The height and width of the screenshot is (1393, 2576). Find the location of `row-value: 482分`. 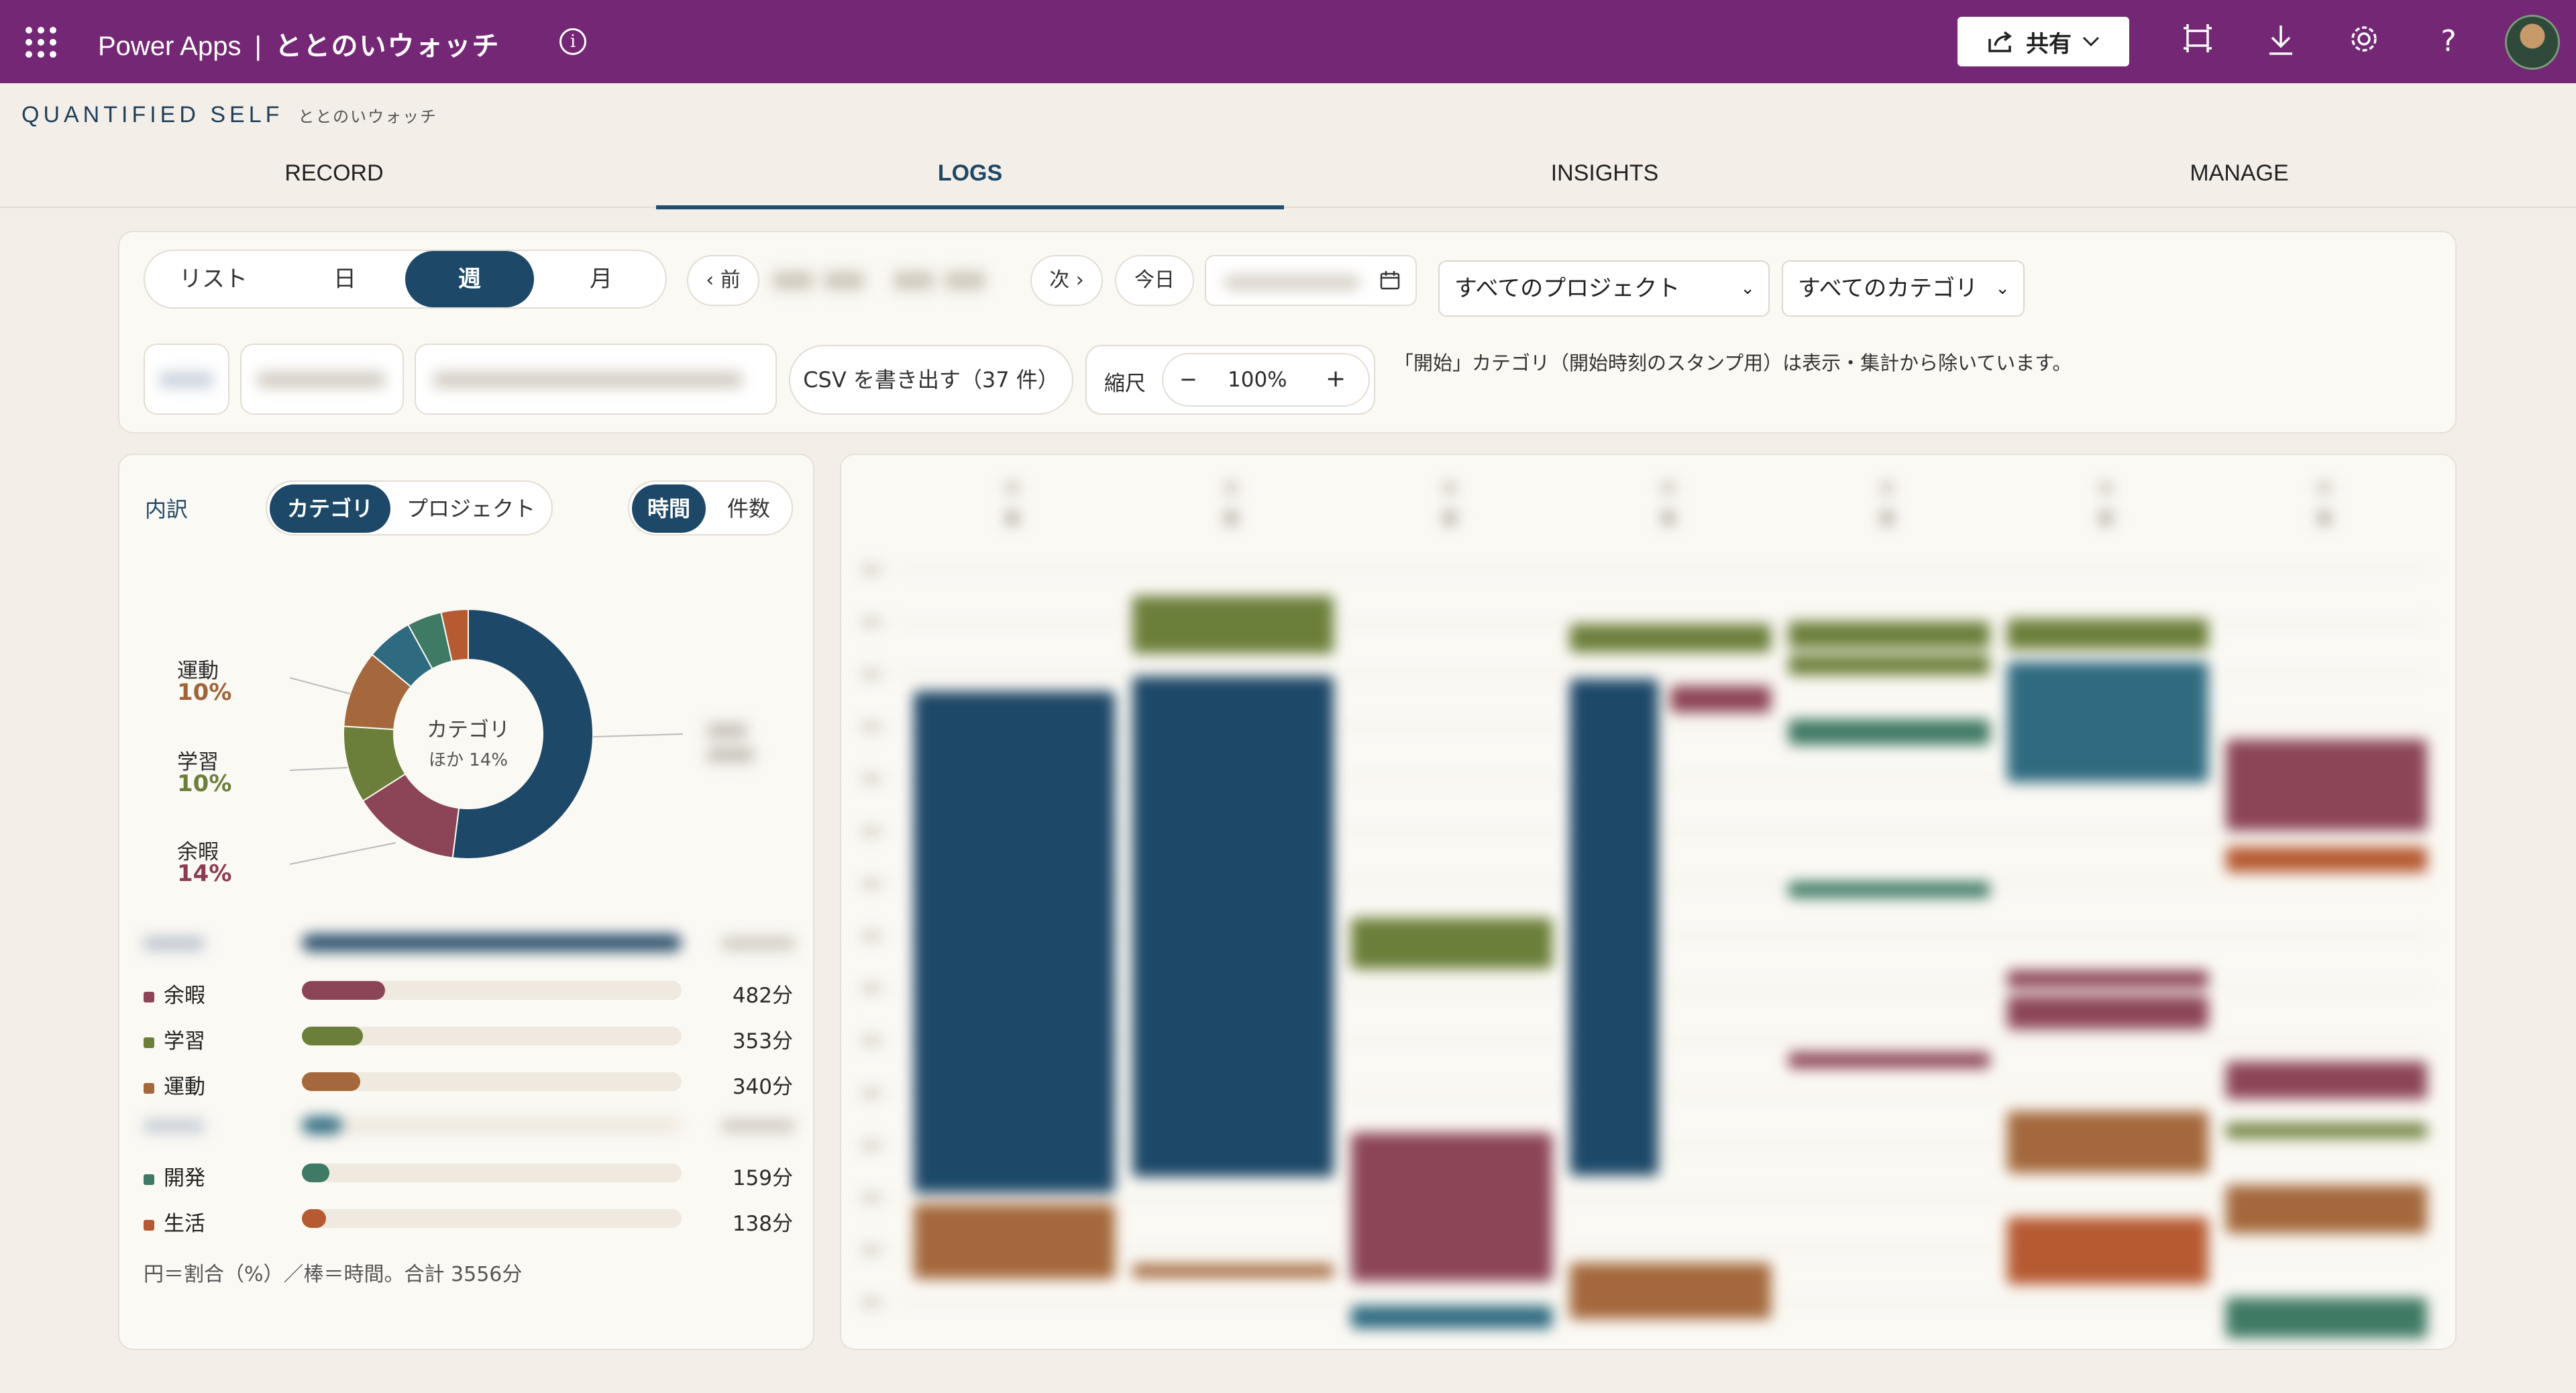

row-value: 482分 is located at coordinates (762, 996).